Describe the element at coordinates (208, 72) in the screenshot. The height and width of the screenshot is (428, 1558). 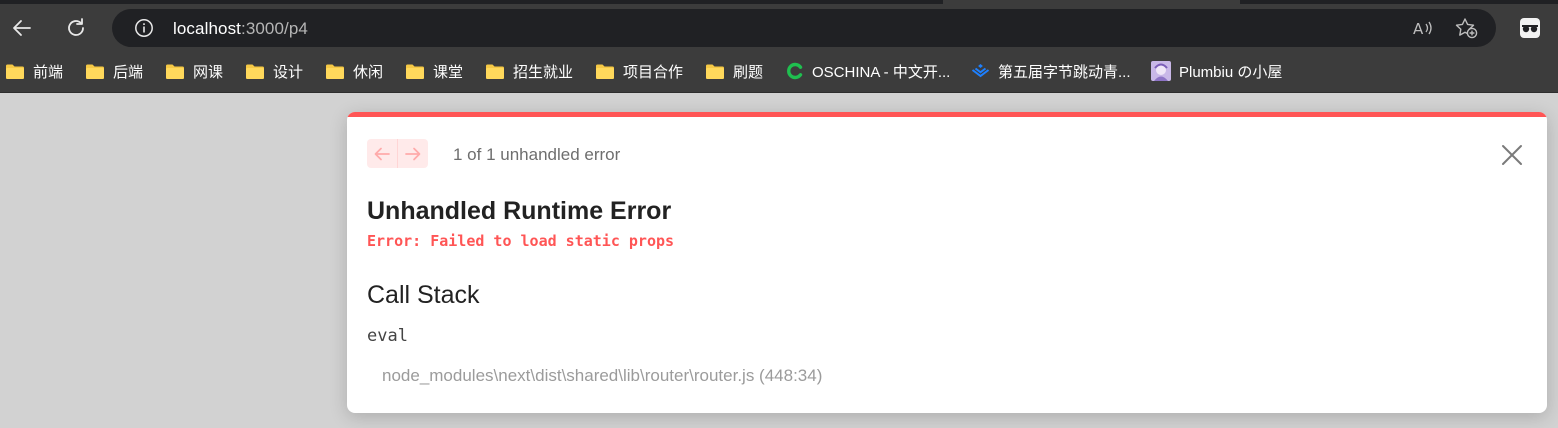
I see `bookmark-label: 网课` at that location.